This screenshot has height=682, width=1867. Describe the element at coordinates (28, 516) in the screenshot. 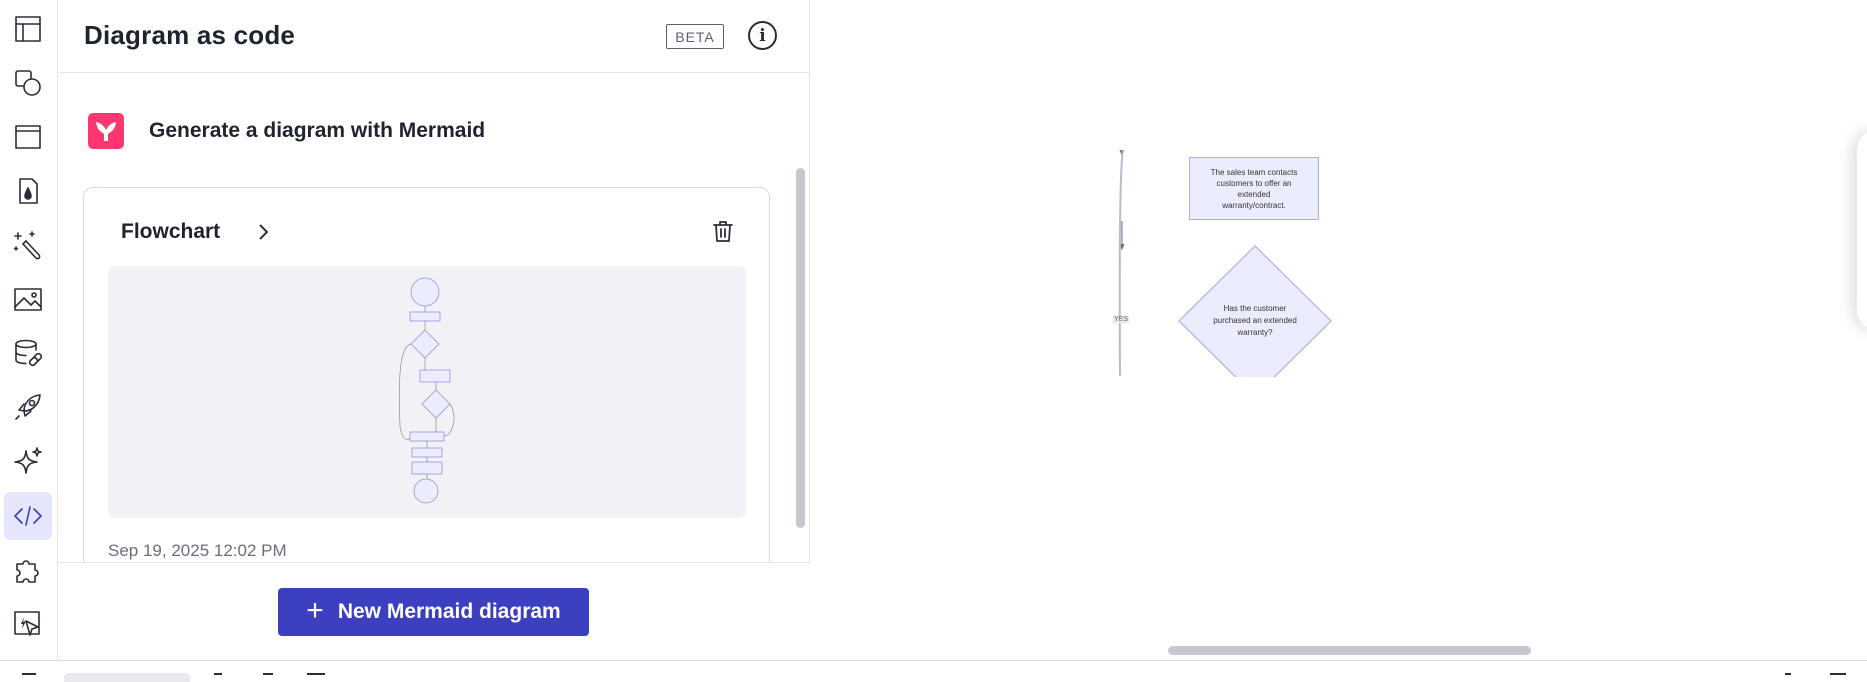

I see `code-icon` at that location.